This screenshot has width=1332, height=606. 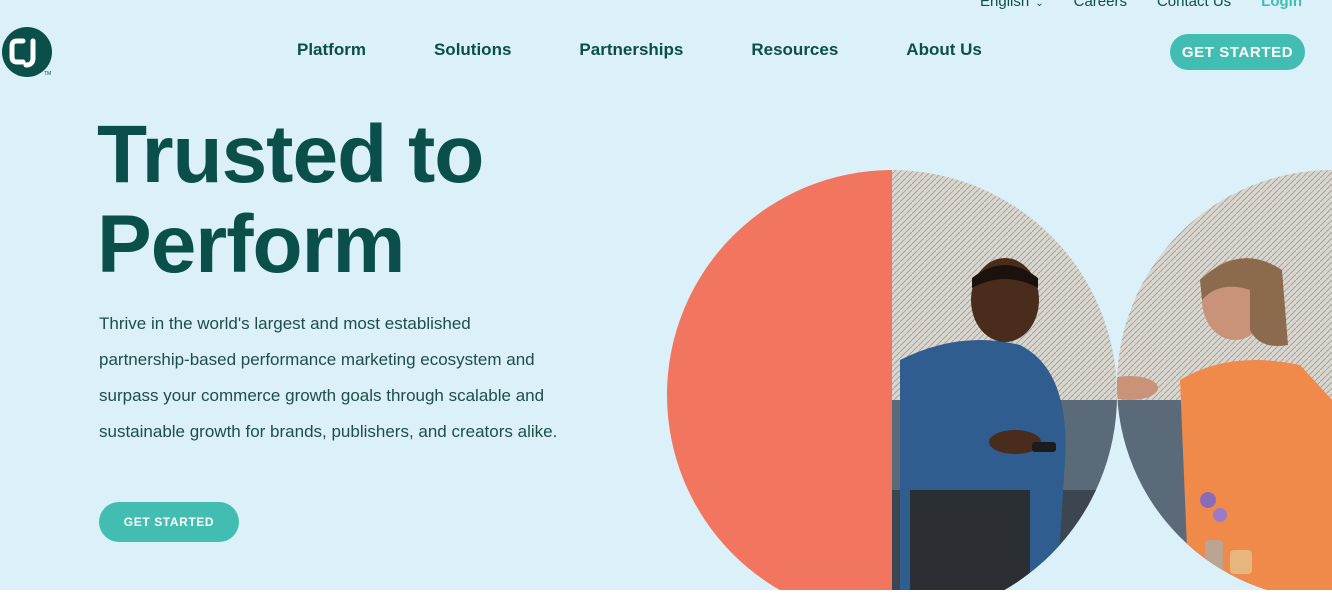 I want to click on headline-line-2: Perform, so click(x=251, y=244).